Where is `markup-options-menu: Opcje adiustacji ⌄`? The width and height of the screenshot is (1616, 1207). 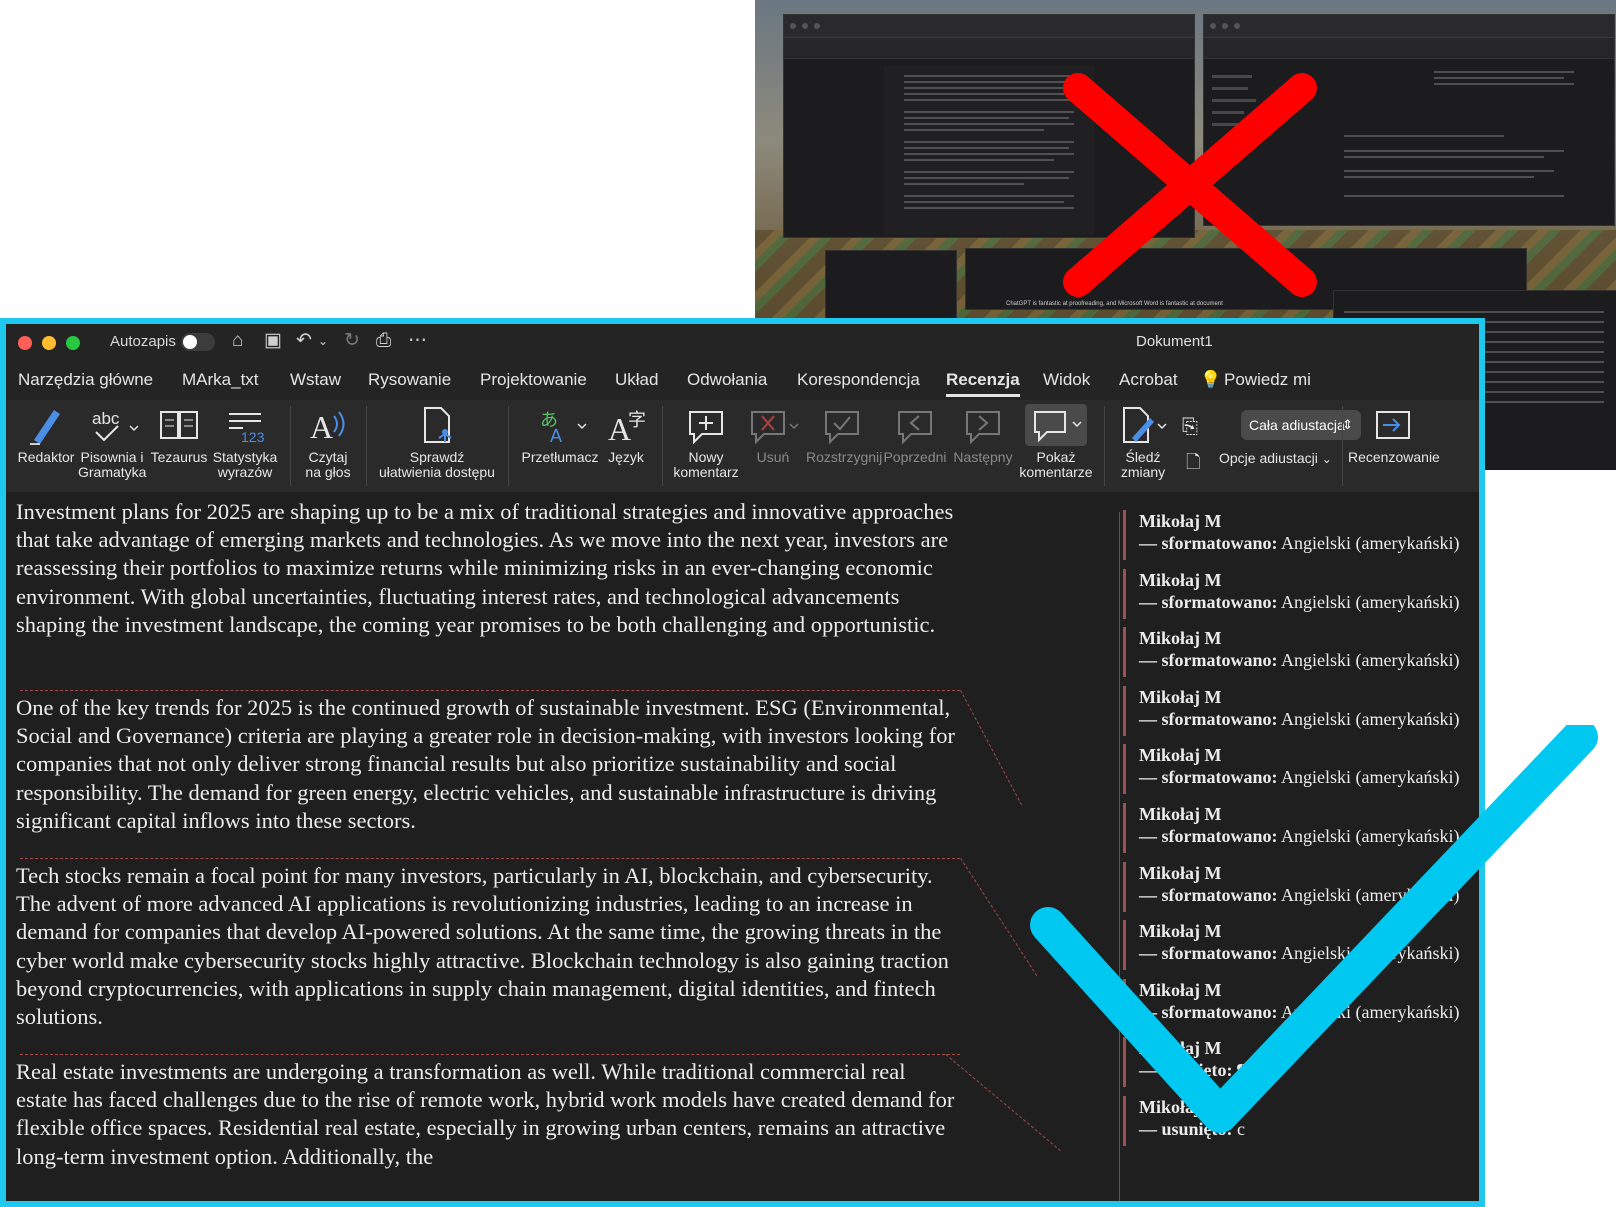 markup-options-menu: Opcje adiustacji ⌄ is located at coordinates (1275, 458).